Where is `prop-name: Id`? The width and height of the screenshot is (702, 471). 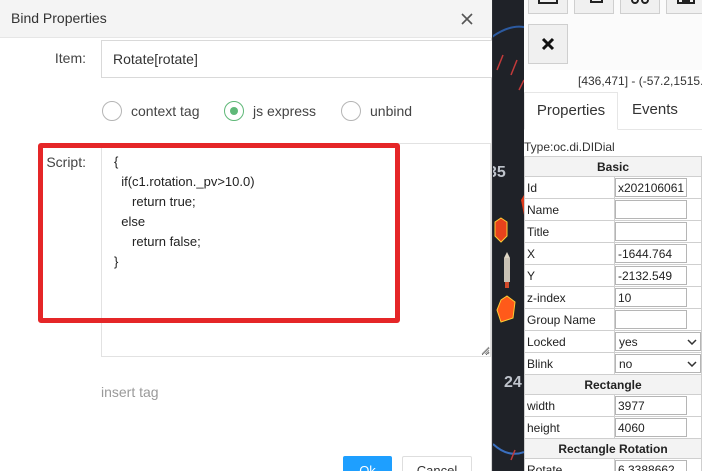 prop-name: Id is located at coordinates (569, 187).